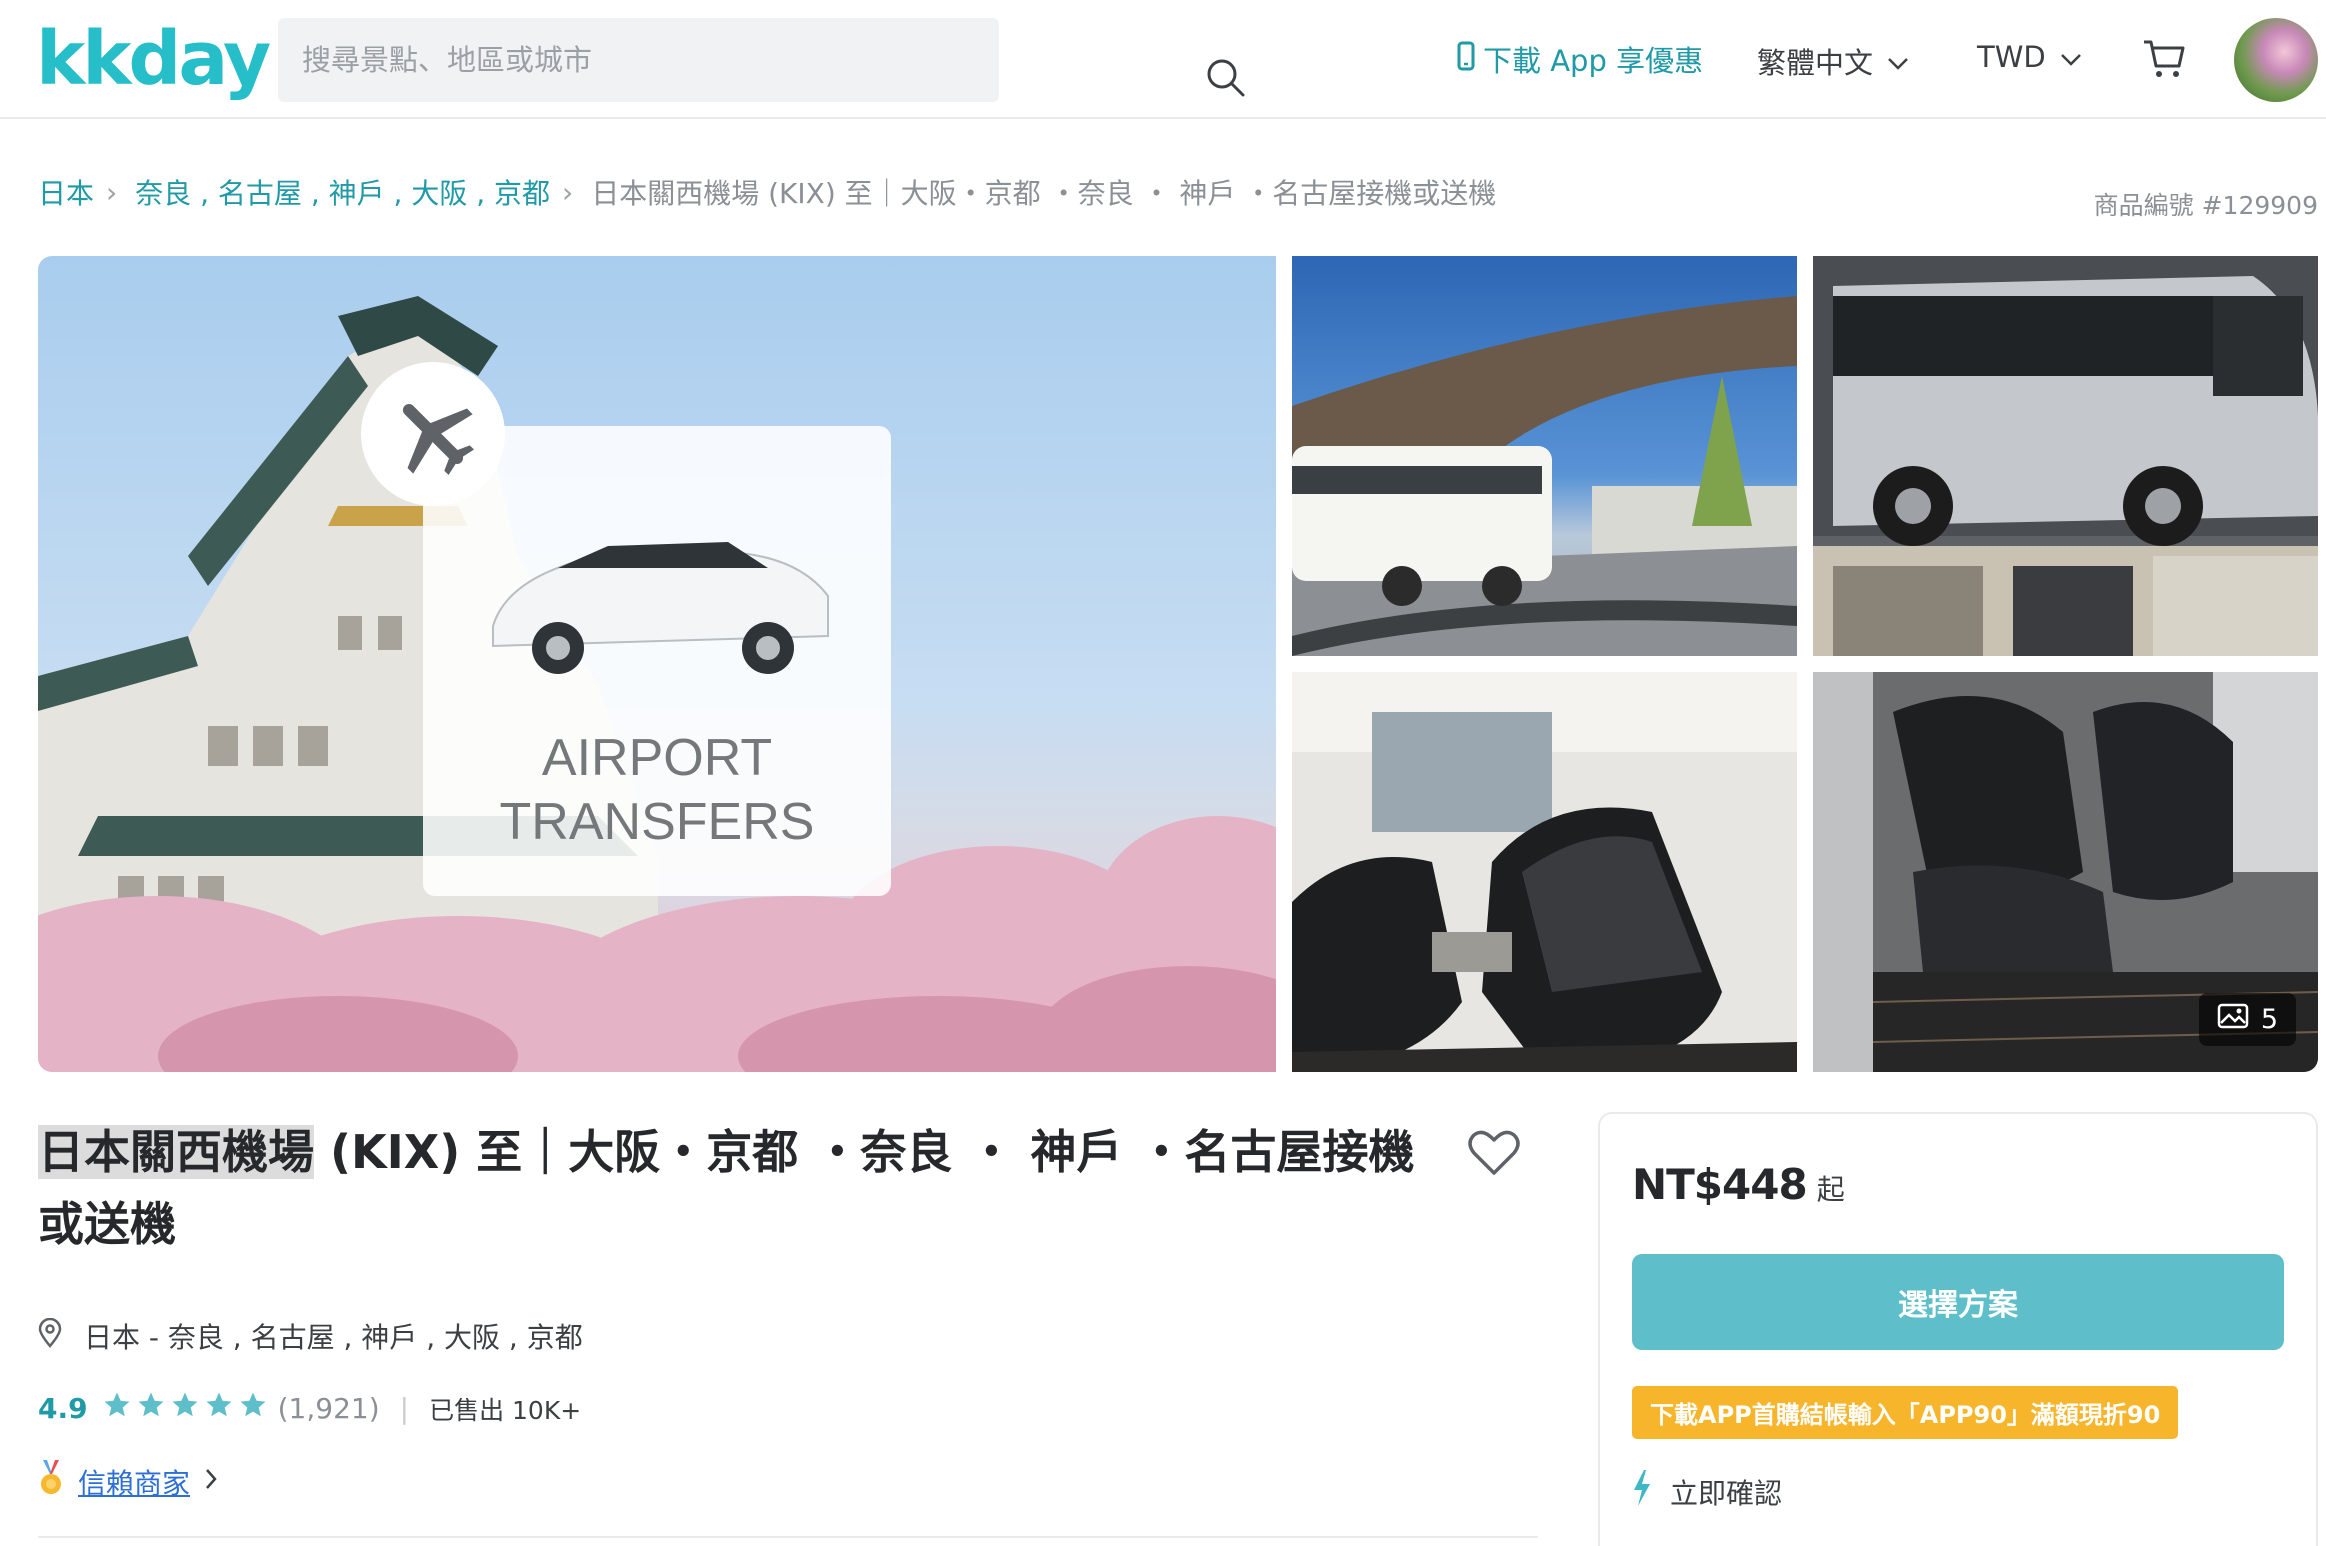 The image size is (2326, 1546). I want to click on more-photos-button: 5, so click(2247, 1019).